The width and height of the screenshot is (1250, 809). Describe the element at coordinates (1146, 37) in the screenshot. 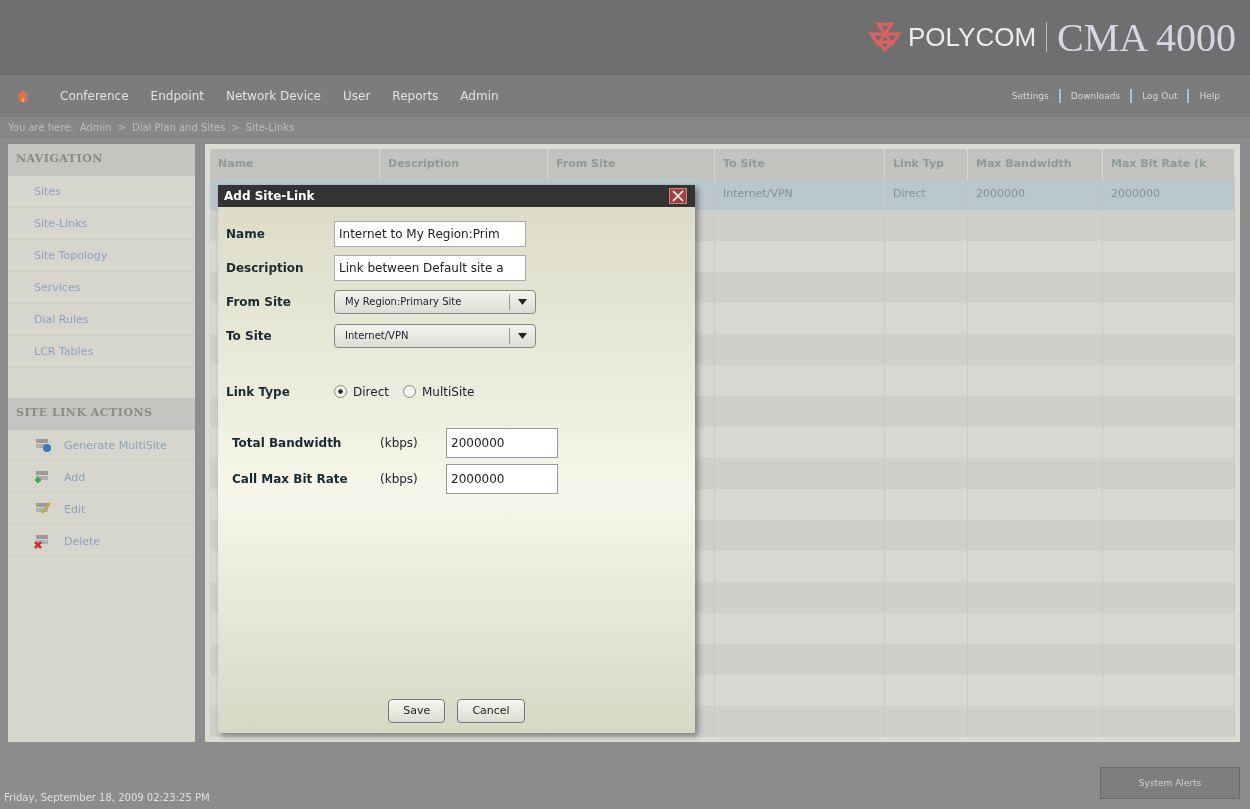

I see `product-name: CMA 4000` at that location.